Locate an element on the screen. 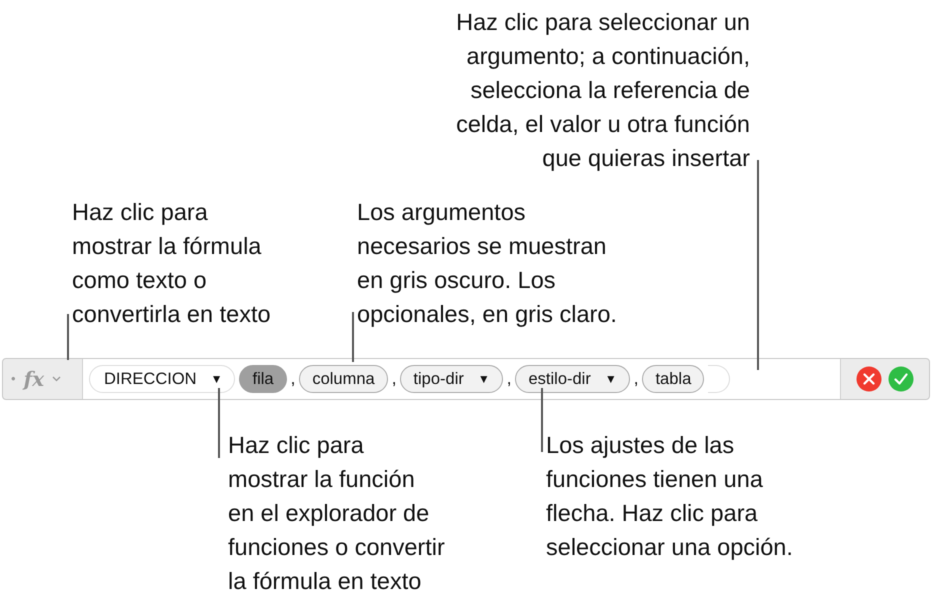 The image size is (934, 606). argument-token: columna is located at coordinates (343, 379).